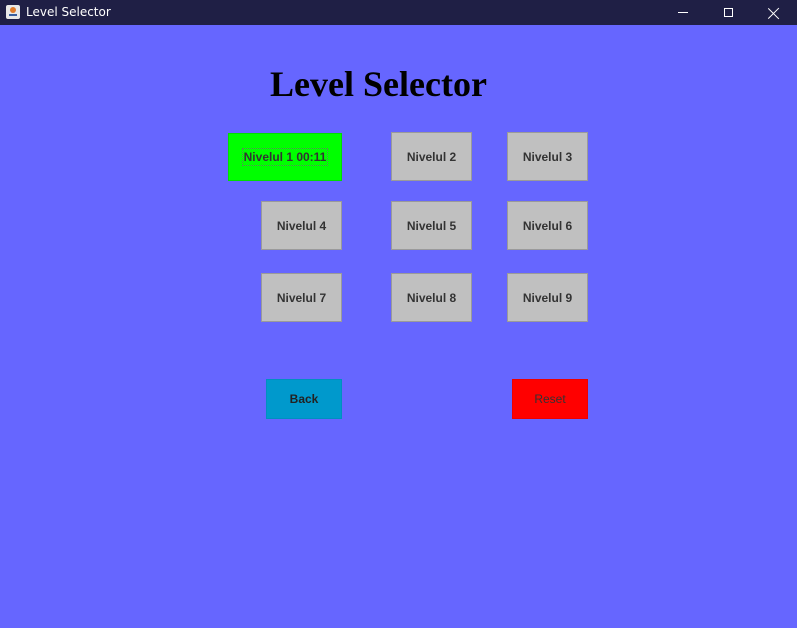  I want to click on reset-button-label: Reset, so click(550, 399).